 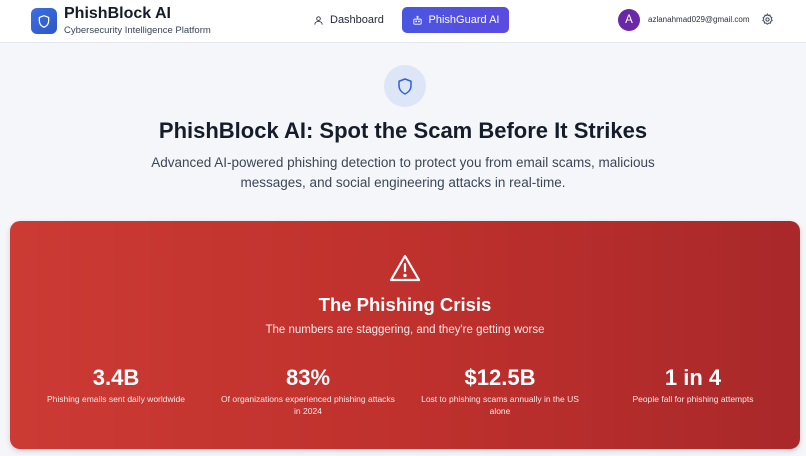 I want to click on nav-dashboard-label: Dashboard, so click(x=357, y=20).